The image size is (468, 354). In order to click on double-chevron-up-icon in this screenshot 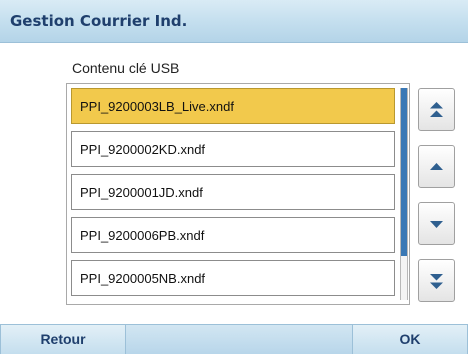, I will do `click(436, 109)`.